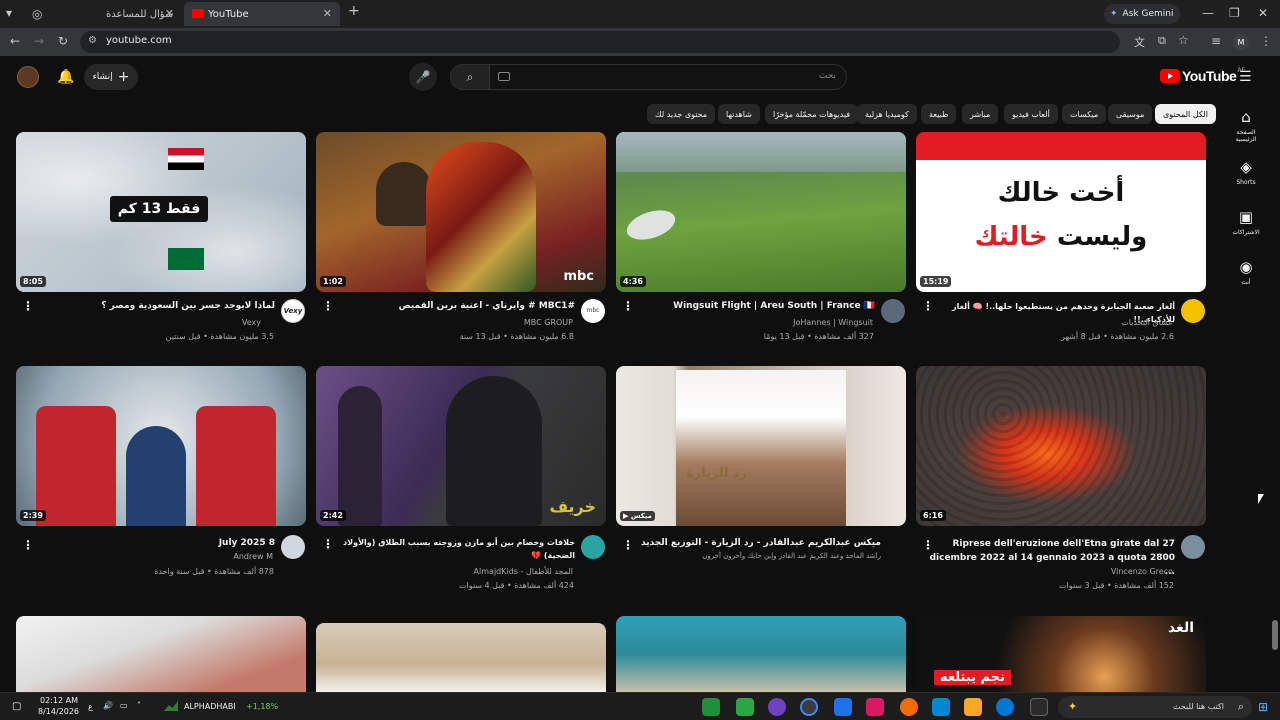  Describe the element at coordinates (973, 707) in the screenshot. I see `file-explorer-icon` at that location.